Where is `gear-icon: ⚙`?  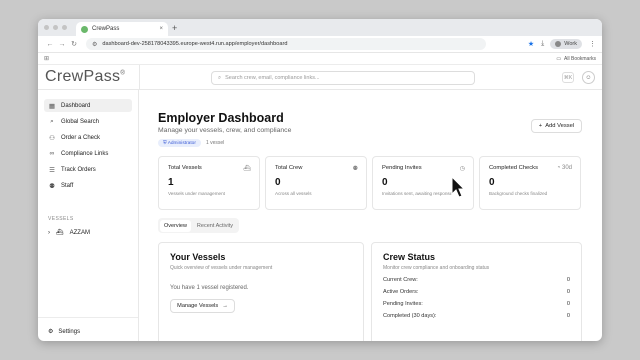 gear-icon: ⚙ is located at coordinates (51, 332).